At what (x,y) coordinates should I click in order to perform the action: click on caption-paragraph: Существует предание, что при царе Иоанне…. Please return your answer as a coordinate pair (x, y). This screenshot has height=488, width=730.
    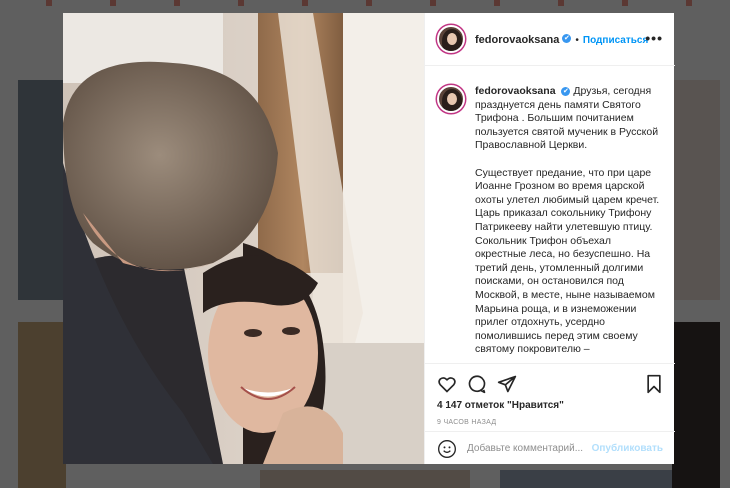
    Looking at the image, I should click on (567, 261).